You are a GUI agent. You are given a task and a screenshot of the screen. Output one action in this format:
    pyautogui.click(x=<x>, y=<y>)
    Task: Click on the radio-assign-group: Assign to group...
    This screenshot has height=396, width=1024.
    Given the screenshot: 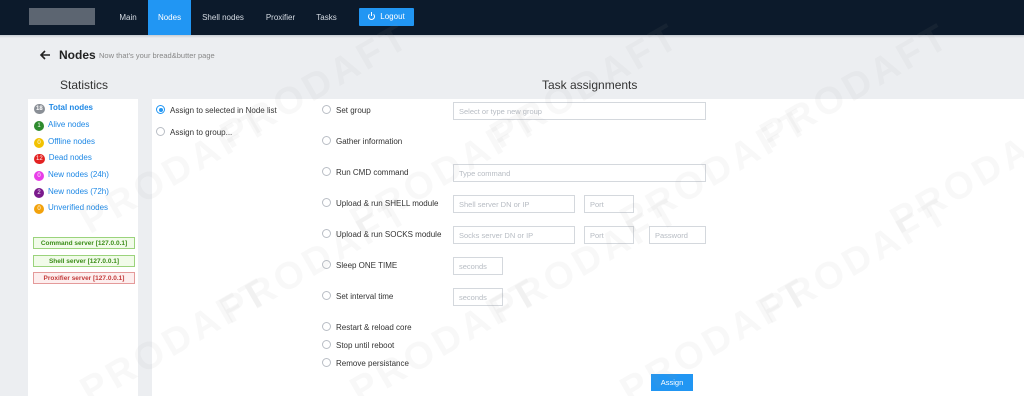 What is the action you would take?
    pyautogui.click(x=194, y=133)
    